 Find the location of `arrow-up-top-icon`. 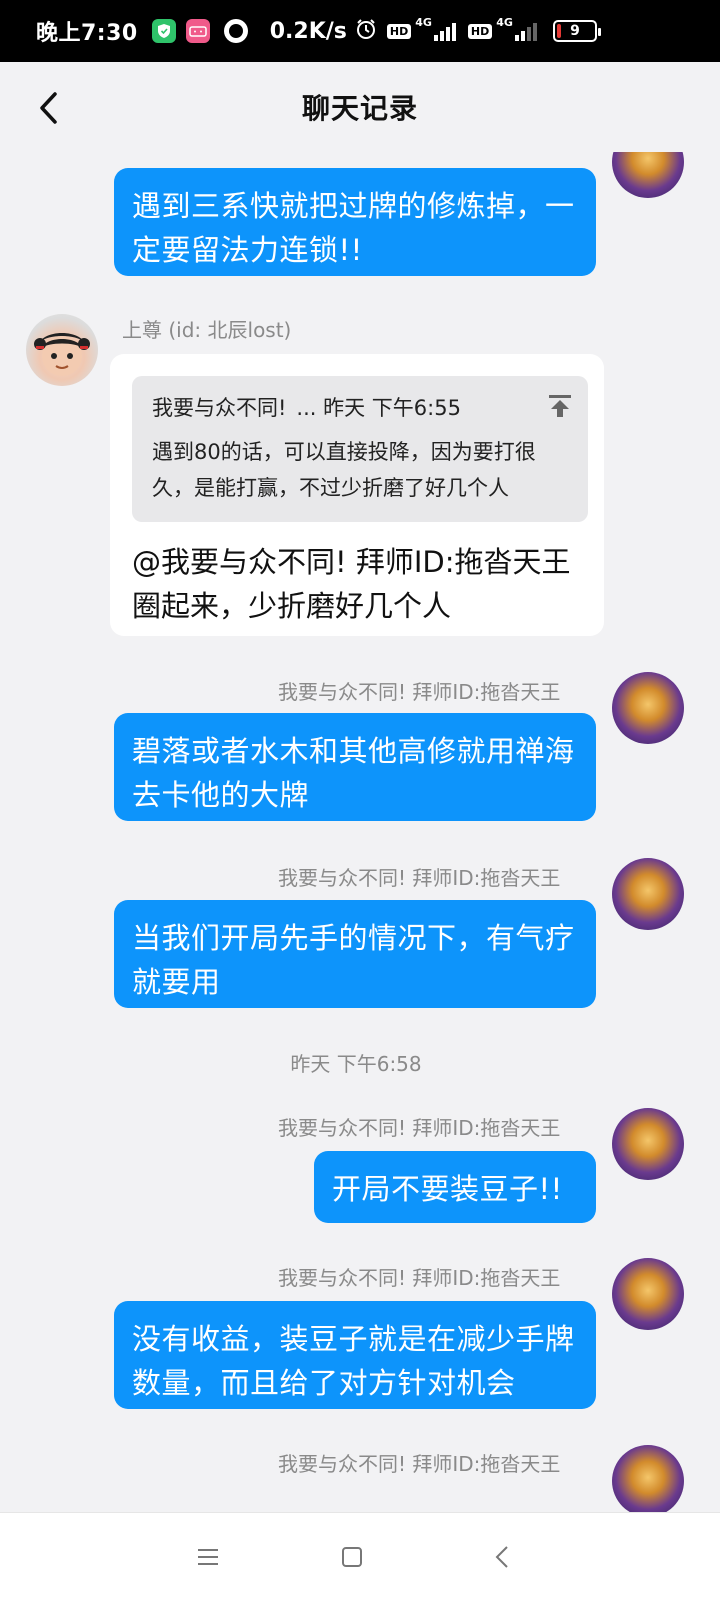

arrow-up-top-icon is located at coordinates (560, 408).